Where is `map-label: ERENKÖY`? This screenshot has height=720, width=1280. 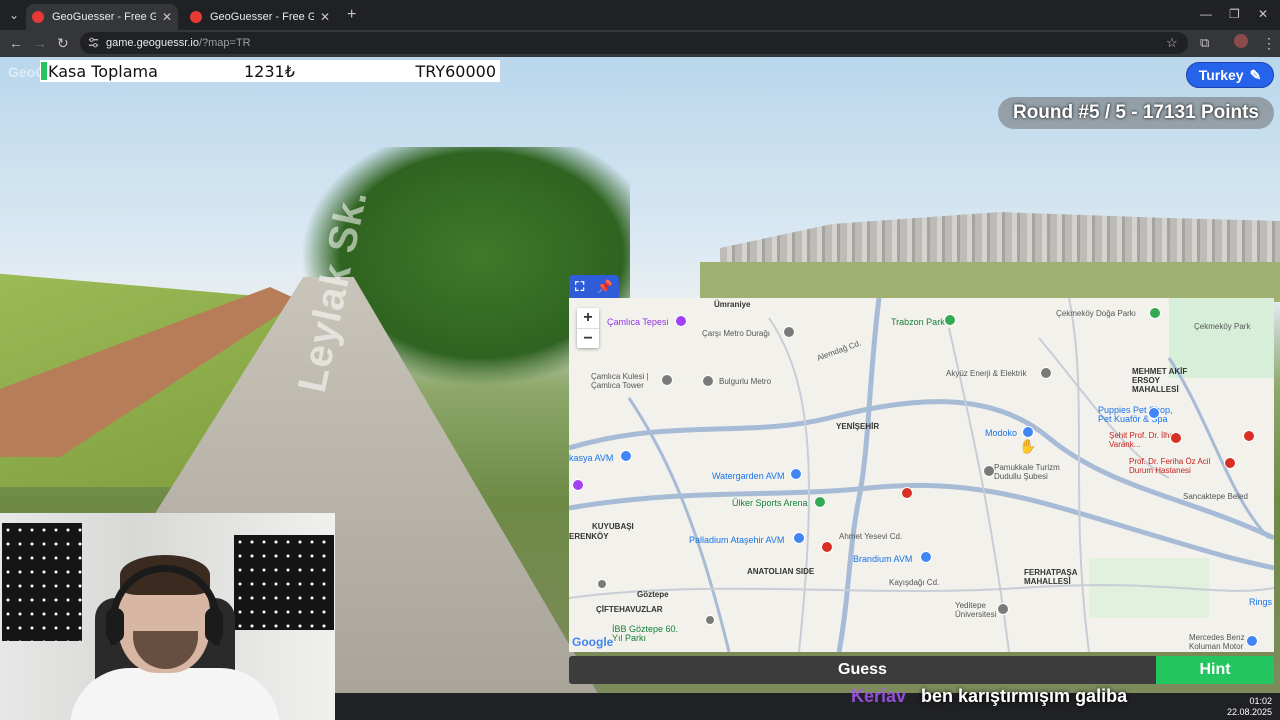
map-label: ERENKÖY is located at coordinates (589, 536).